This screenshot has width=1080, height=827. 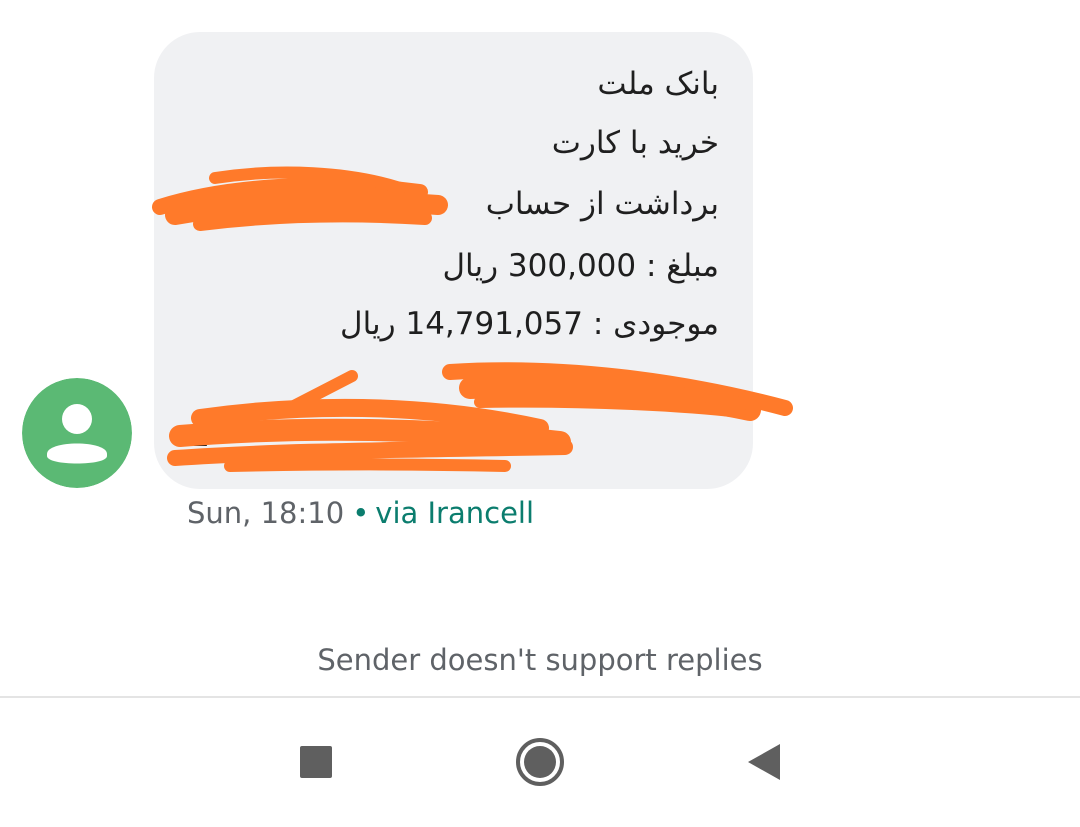 What do you see at coordinates (455, 513) in the screenshot?
I see `carrier-label: via Irancell` at bounding box center [455, 513].